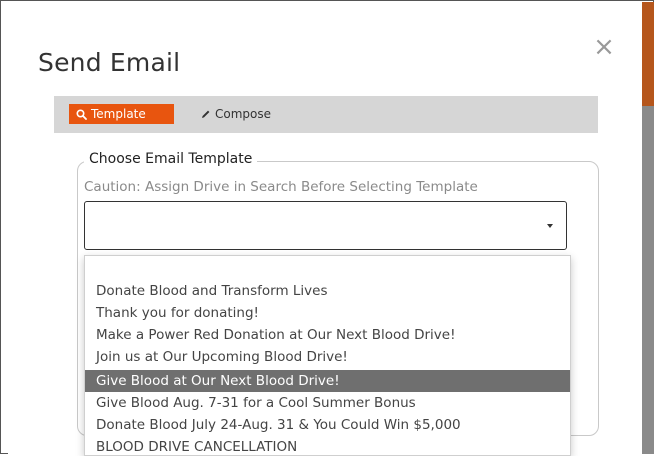 Image resolution: width=654 pixels, height=456 pixels. I want to click on search-icon, so click(81, 114).